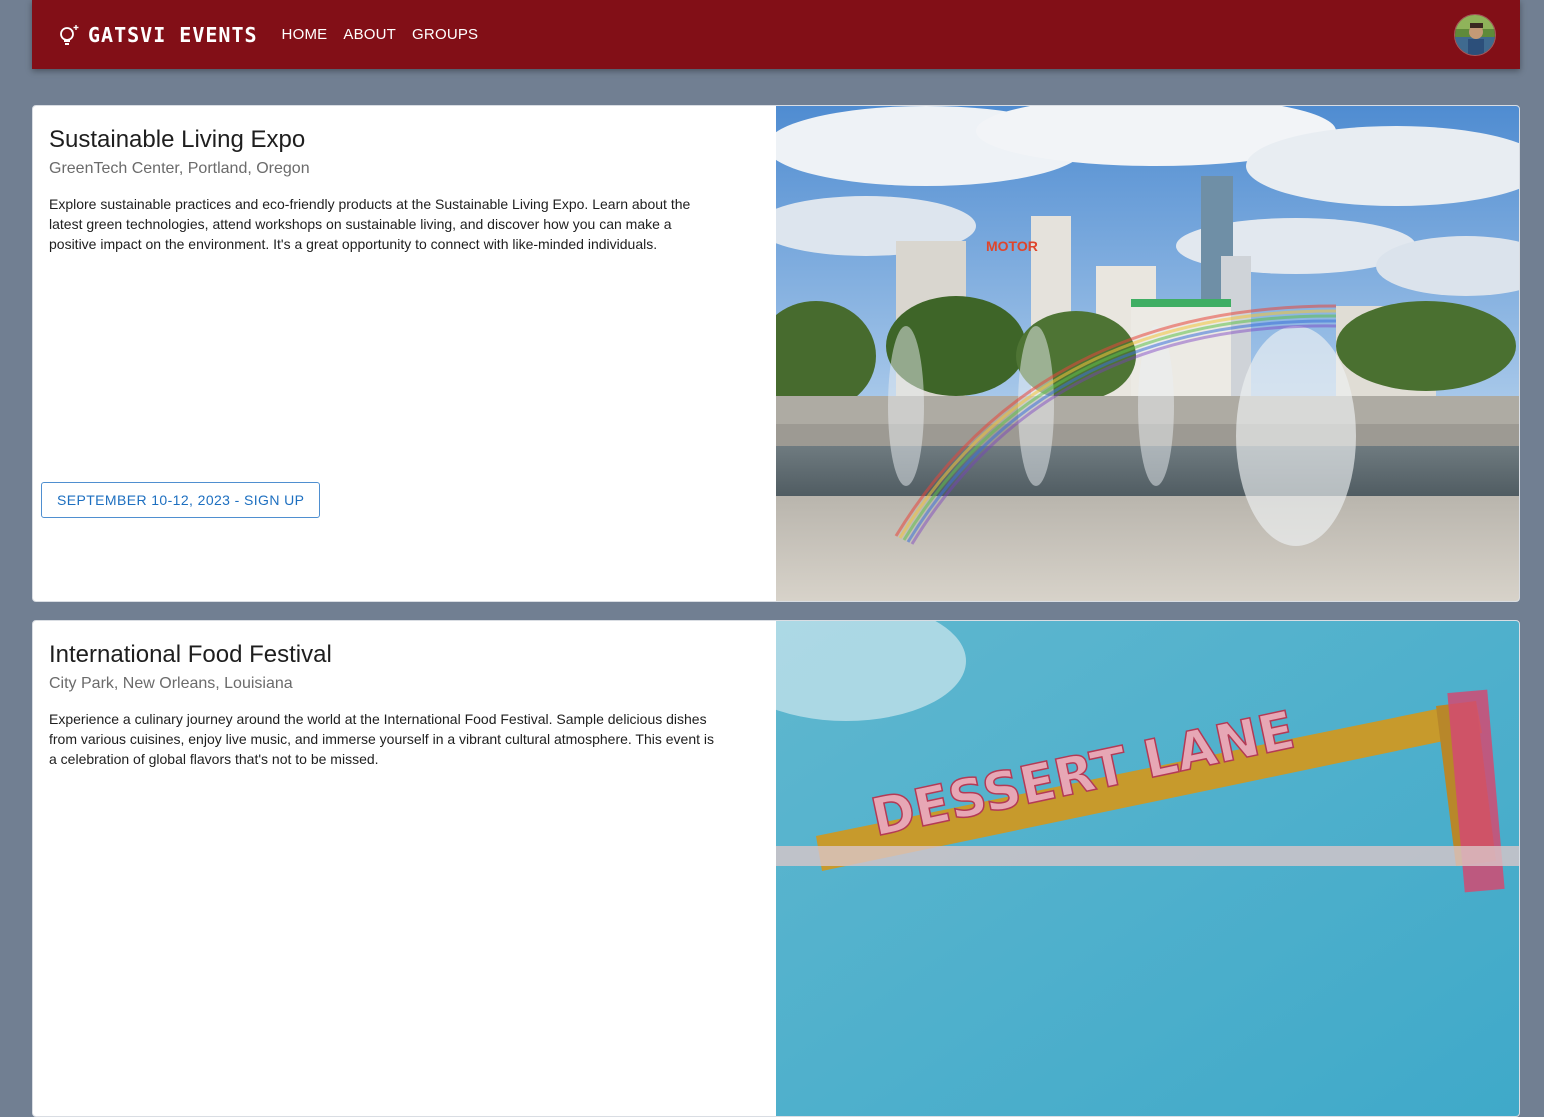 Image resolution: width=1544 pixels, height=1117 pixels. I want to click on main-nav: HOME ABOUT GROUPS, so click(380, 34).